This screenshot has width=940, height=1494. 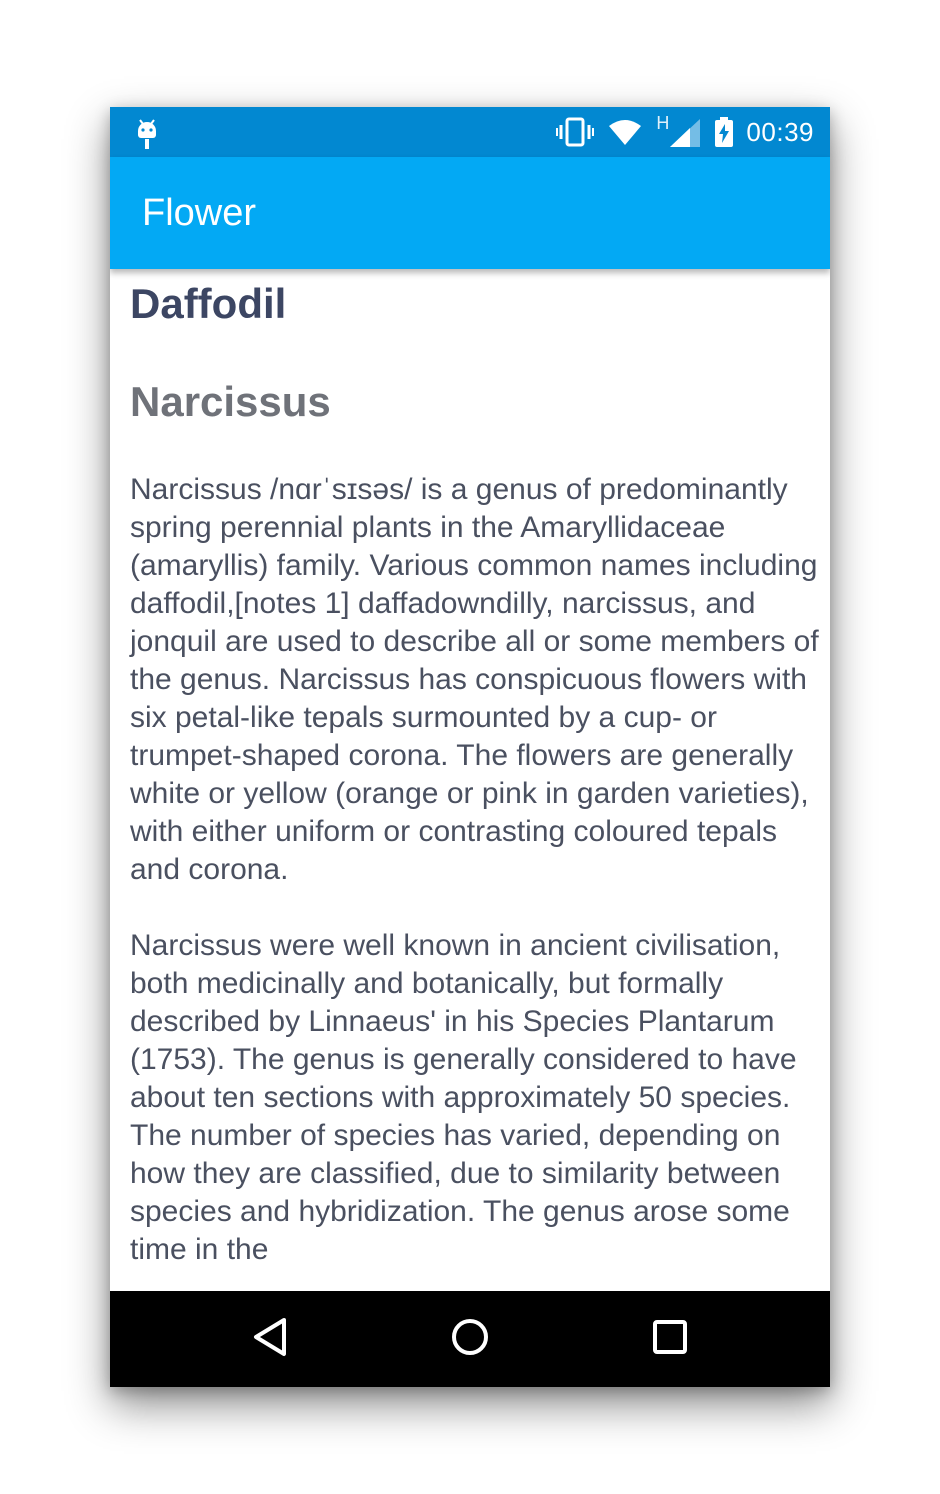 What do you see at coordinates (575, 132) in the screenshot?
I see `vibrate-icon` at bounding box center [575, 132].